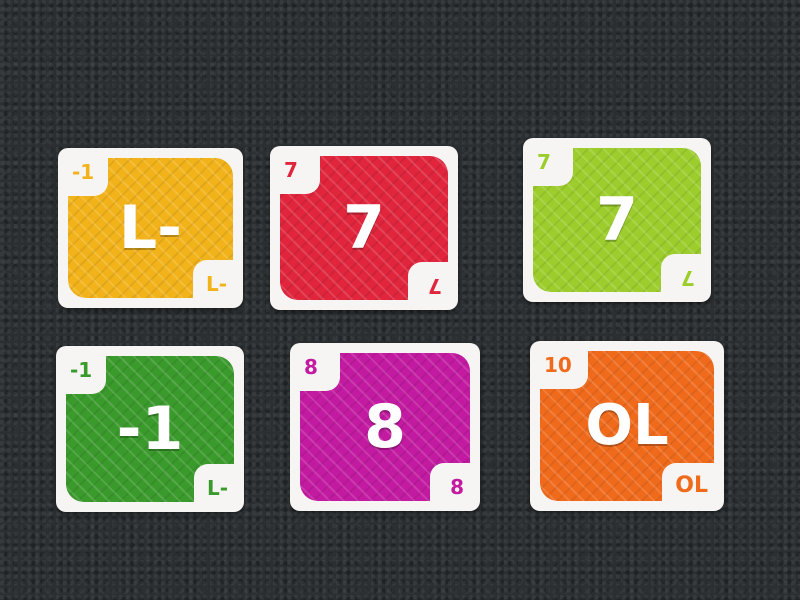  I want to click on card-center-value: -1, so click(150, 429).